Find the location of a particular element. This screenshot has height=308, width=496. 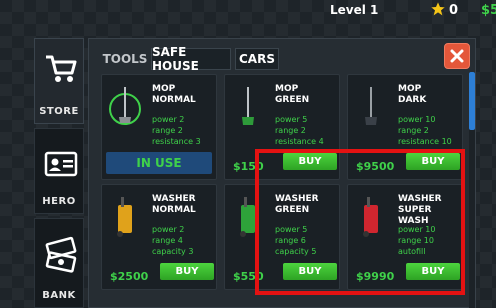

item-stats: power 10 range 2 resistance 10 is located at coordinates (425, 130).